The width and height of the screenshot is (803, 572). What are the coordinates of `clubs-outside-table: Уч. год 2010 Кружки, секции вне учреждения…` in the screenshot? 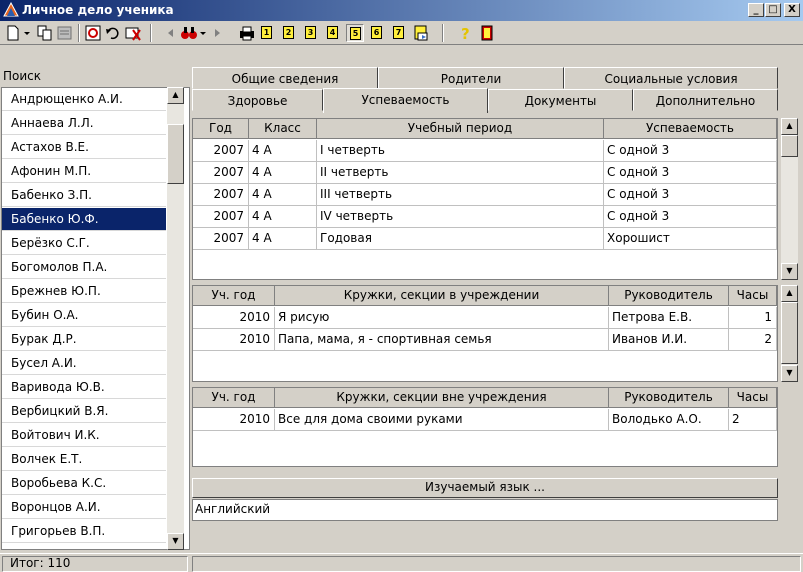 It's located at (485, 427).